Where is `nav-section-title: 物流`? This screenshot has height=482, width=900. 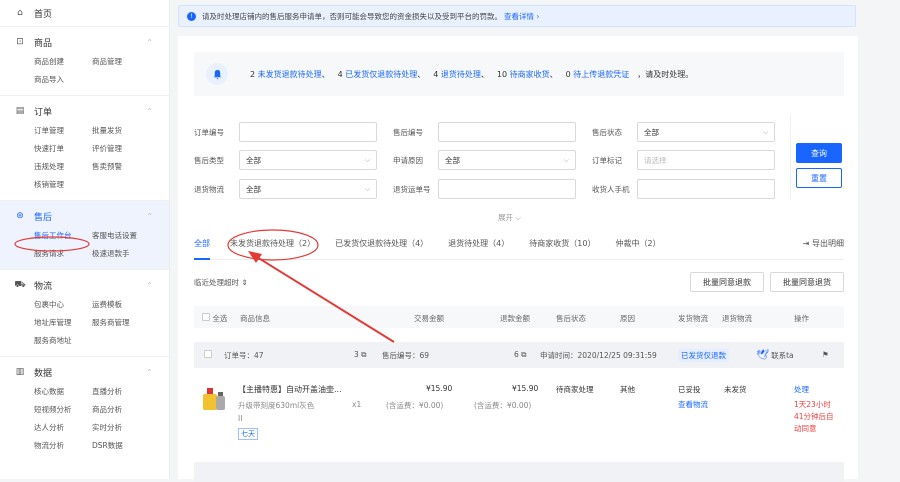 nav-section-title: 物流 is located at coordinates (43, 286).